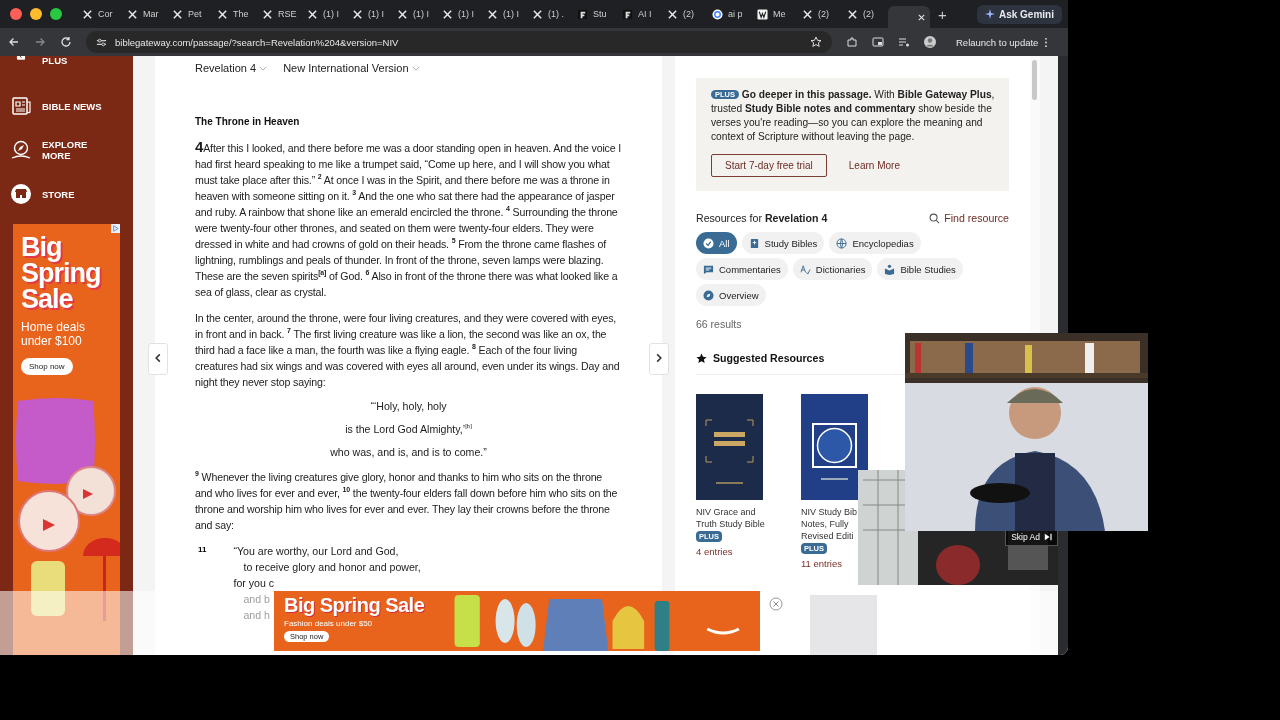 The height and width of the screenshot is (720, 1280). I want to click on browser-tab: AI I, so click(639, 14).